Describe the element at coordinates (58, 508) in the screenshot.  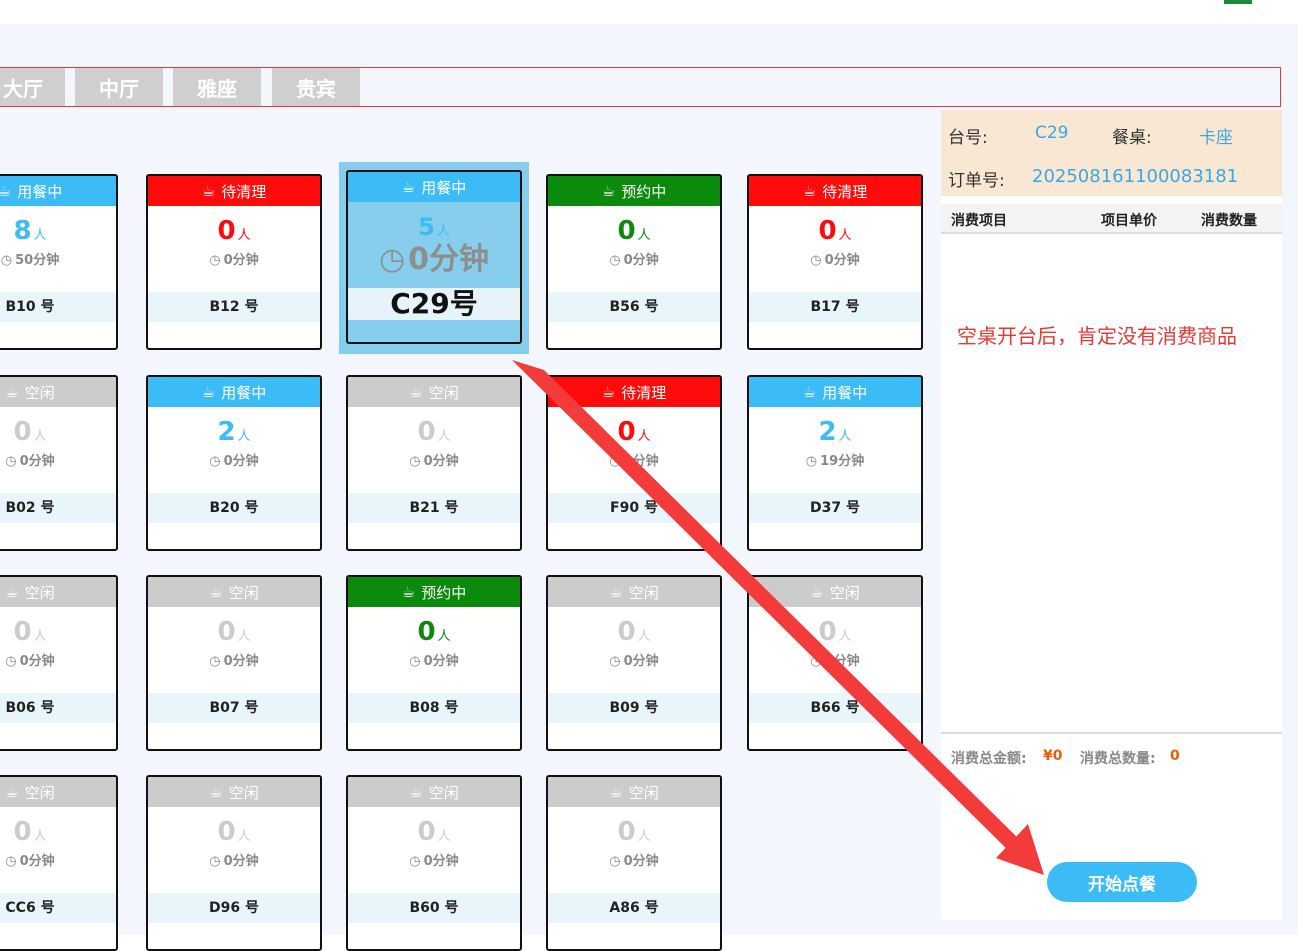
I see `table-number: B02 号` at that location.